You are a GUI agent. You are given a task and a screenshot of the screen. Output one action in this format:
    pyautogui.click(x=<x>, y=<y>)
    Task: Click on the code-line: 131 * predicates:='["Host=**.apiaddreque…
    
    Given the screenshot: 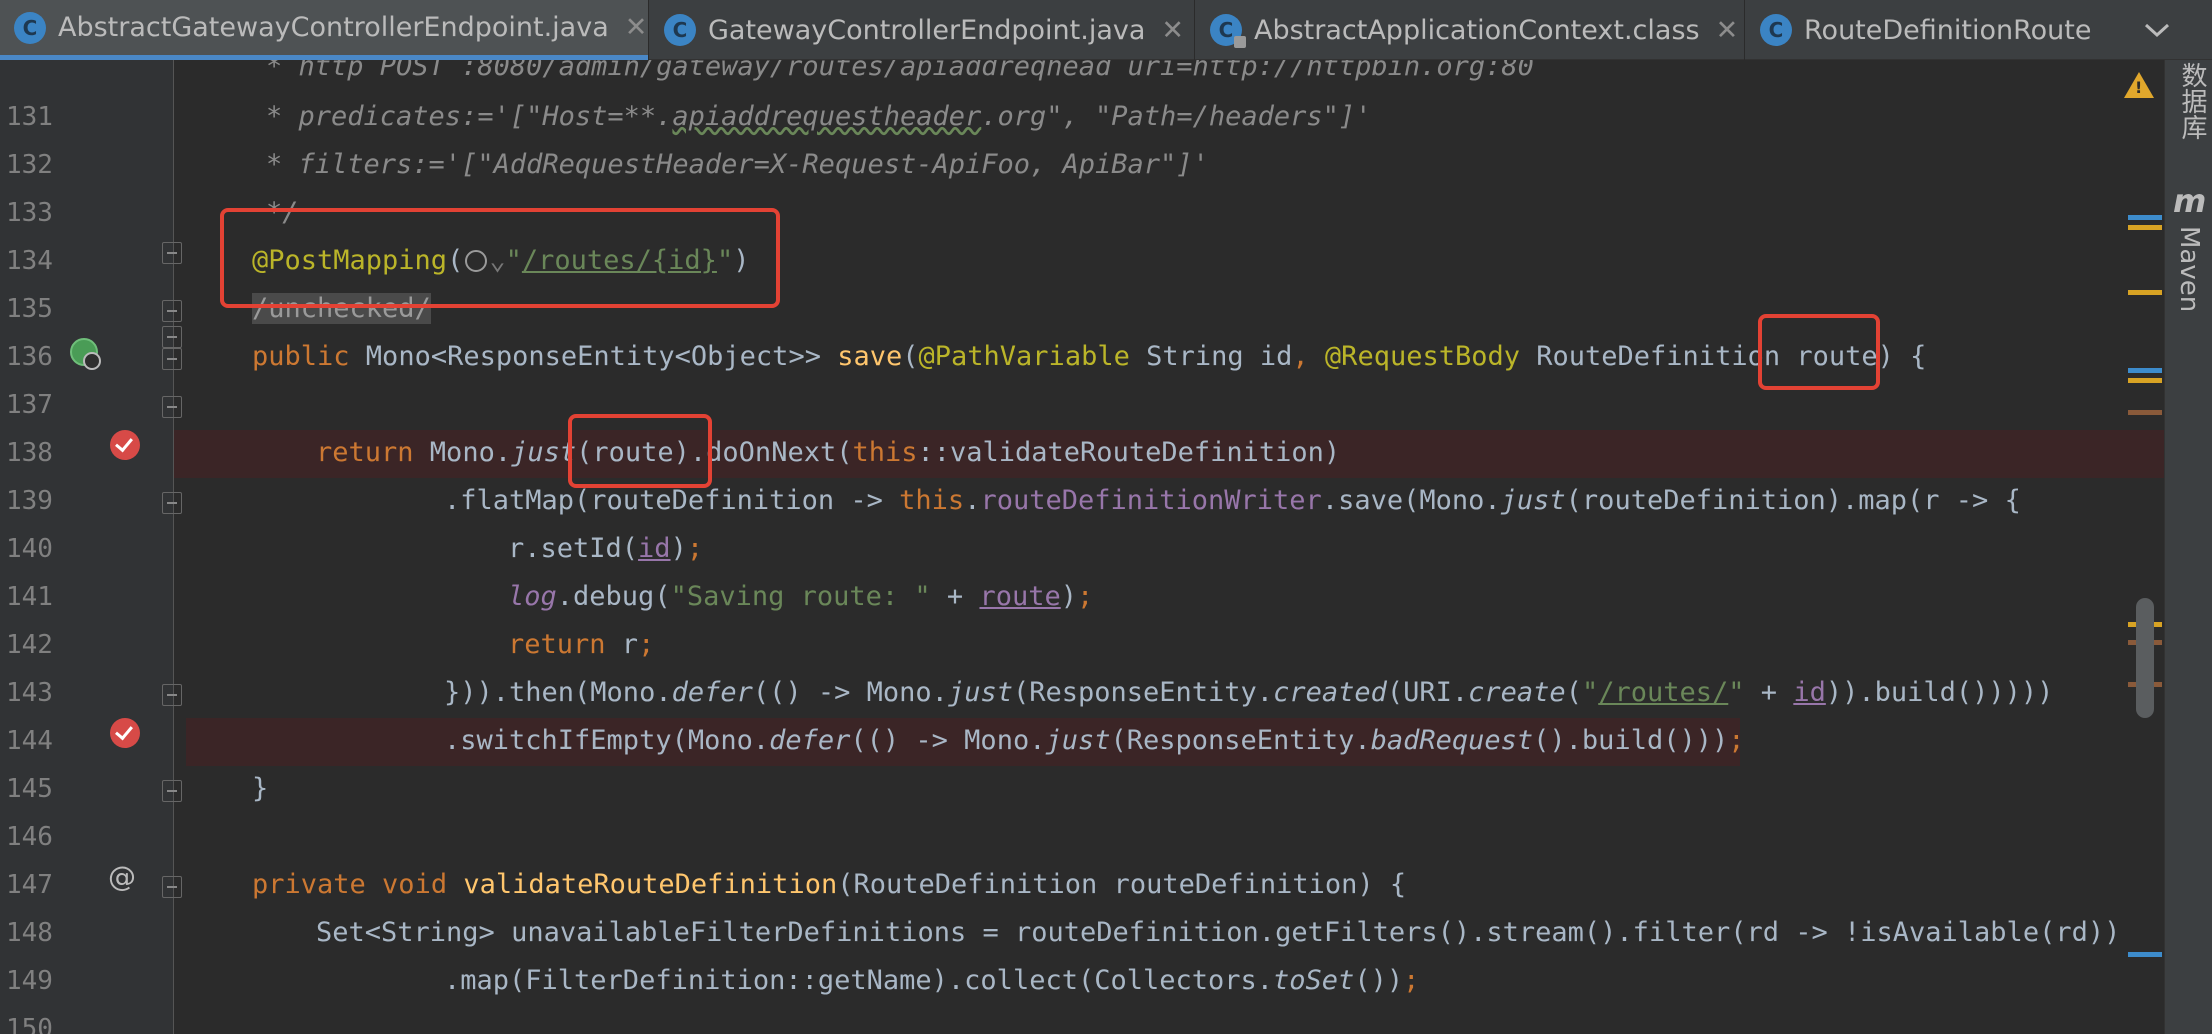 What is the action you would take?
    pyautogui.click(x=1055, y=118)
    